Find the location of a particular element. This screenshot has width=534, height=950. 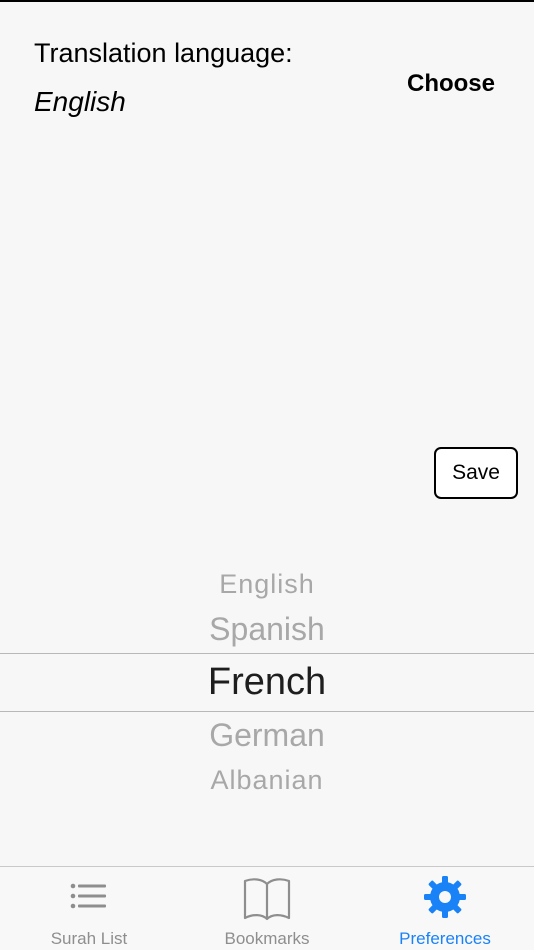

tab-bar: Surah List Bookmarks Preferences is located at coordinates (267, 908).